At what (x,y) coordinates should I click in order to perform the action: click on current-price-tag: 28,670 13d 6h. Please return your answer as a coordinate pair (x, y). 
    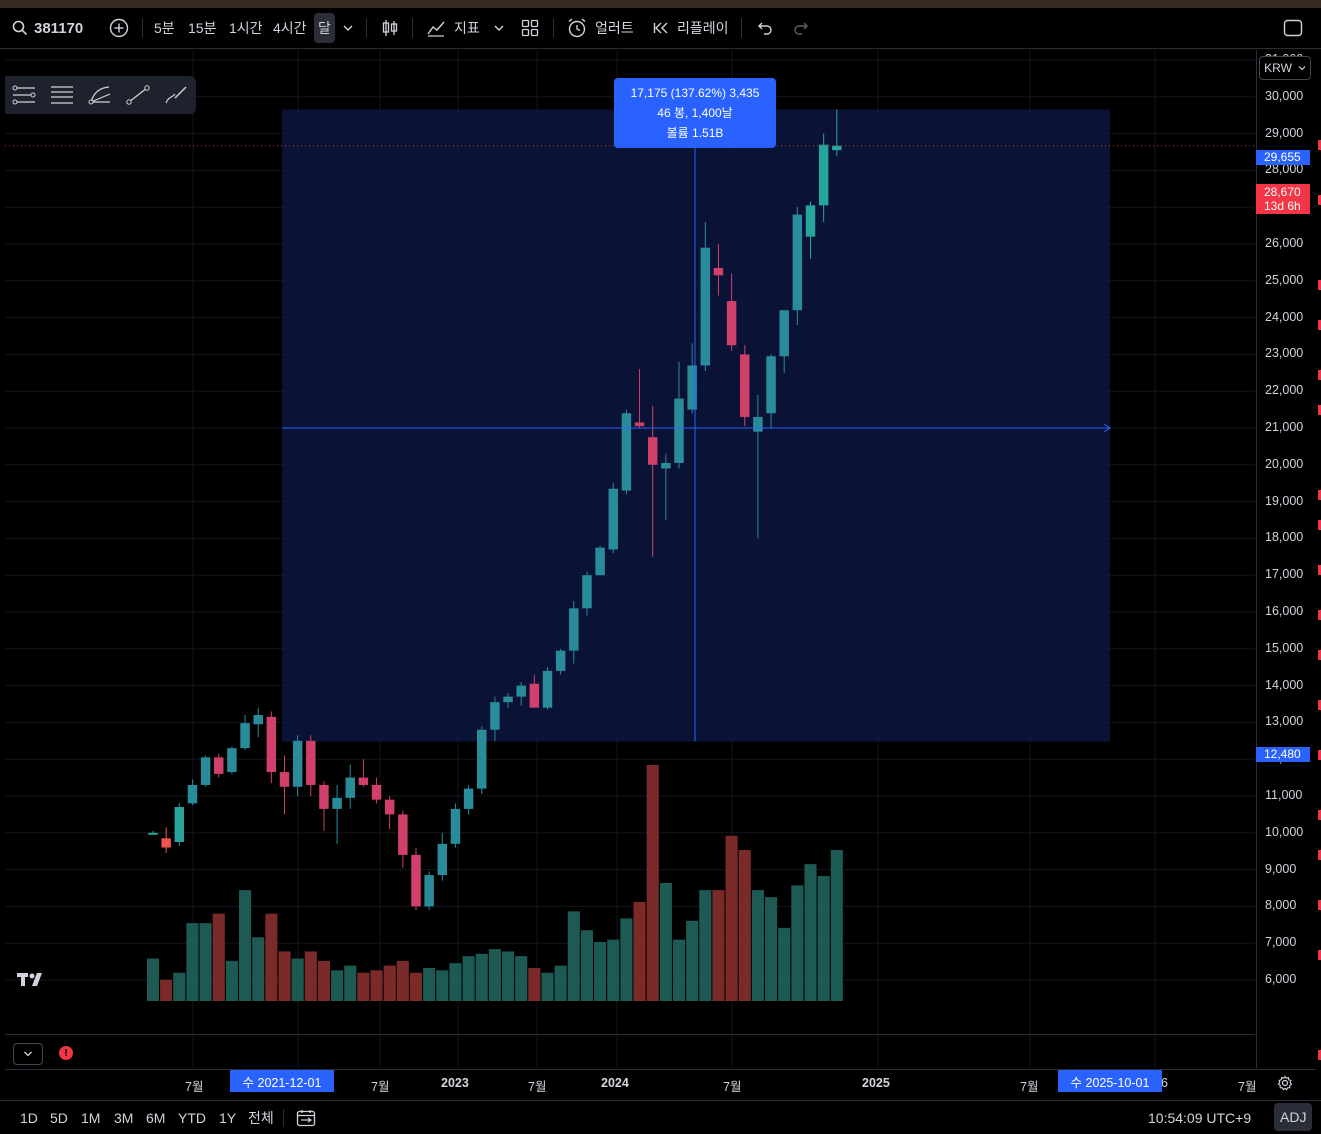
    Looking at the image, I should click on (1283, 199).